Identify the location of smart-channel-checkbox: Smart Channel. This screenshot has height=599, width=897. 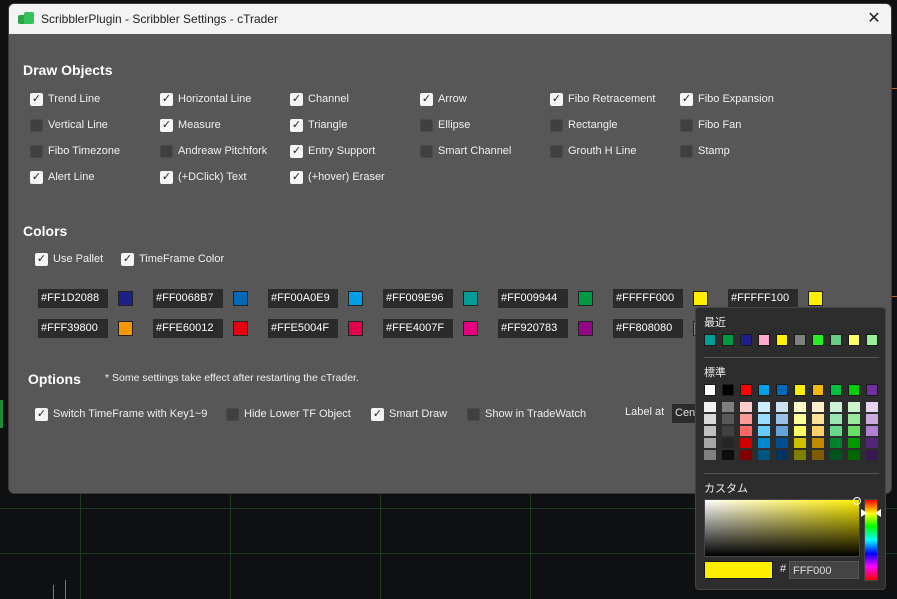
(465, 151).